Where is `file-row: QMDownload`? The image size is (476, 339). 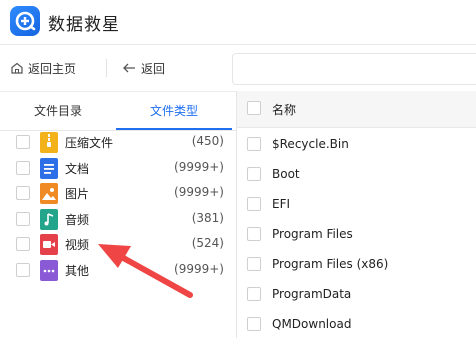
file-row: QMDownload is located at coordinates (356, 324).